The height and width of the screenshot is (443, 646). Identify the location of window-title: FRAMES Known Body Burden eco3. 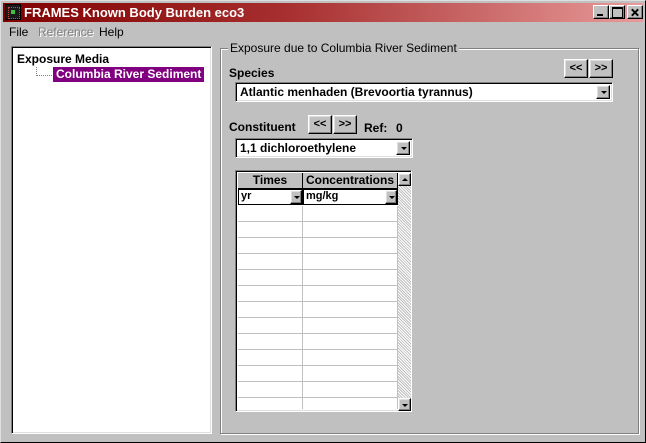
(134, 12).